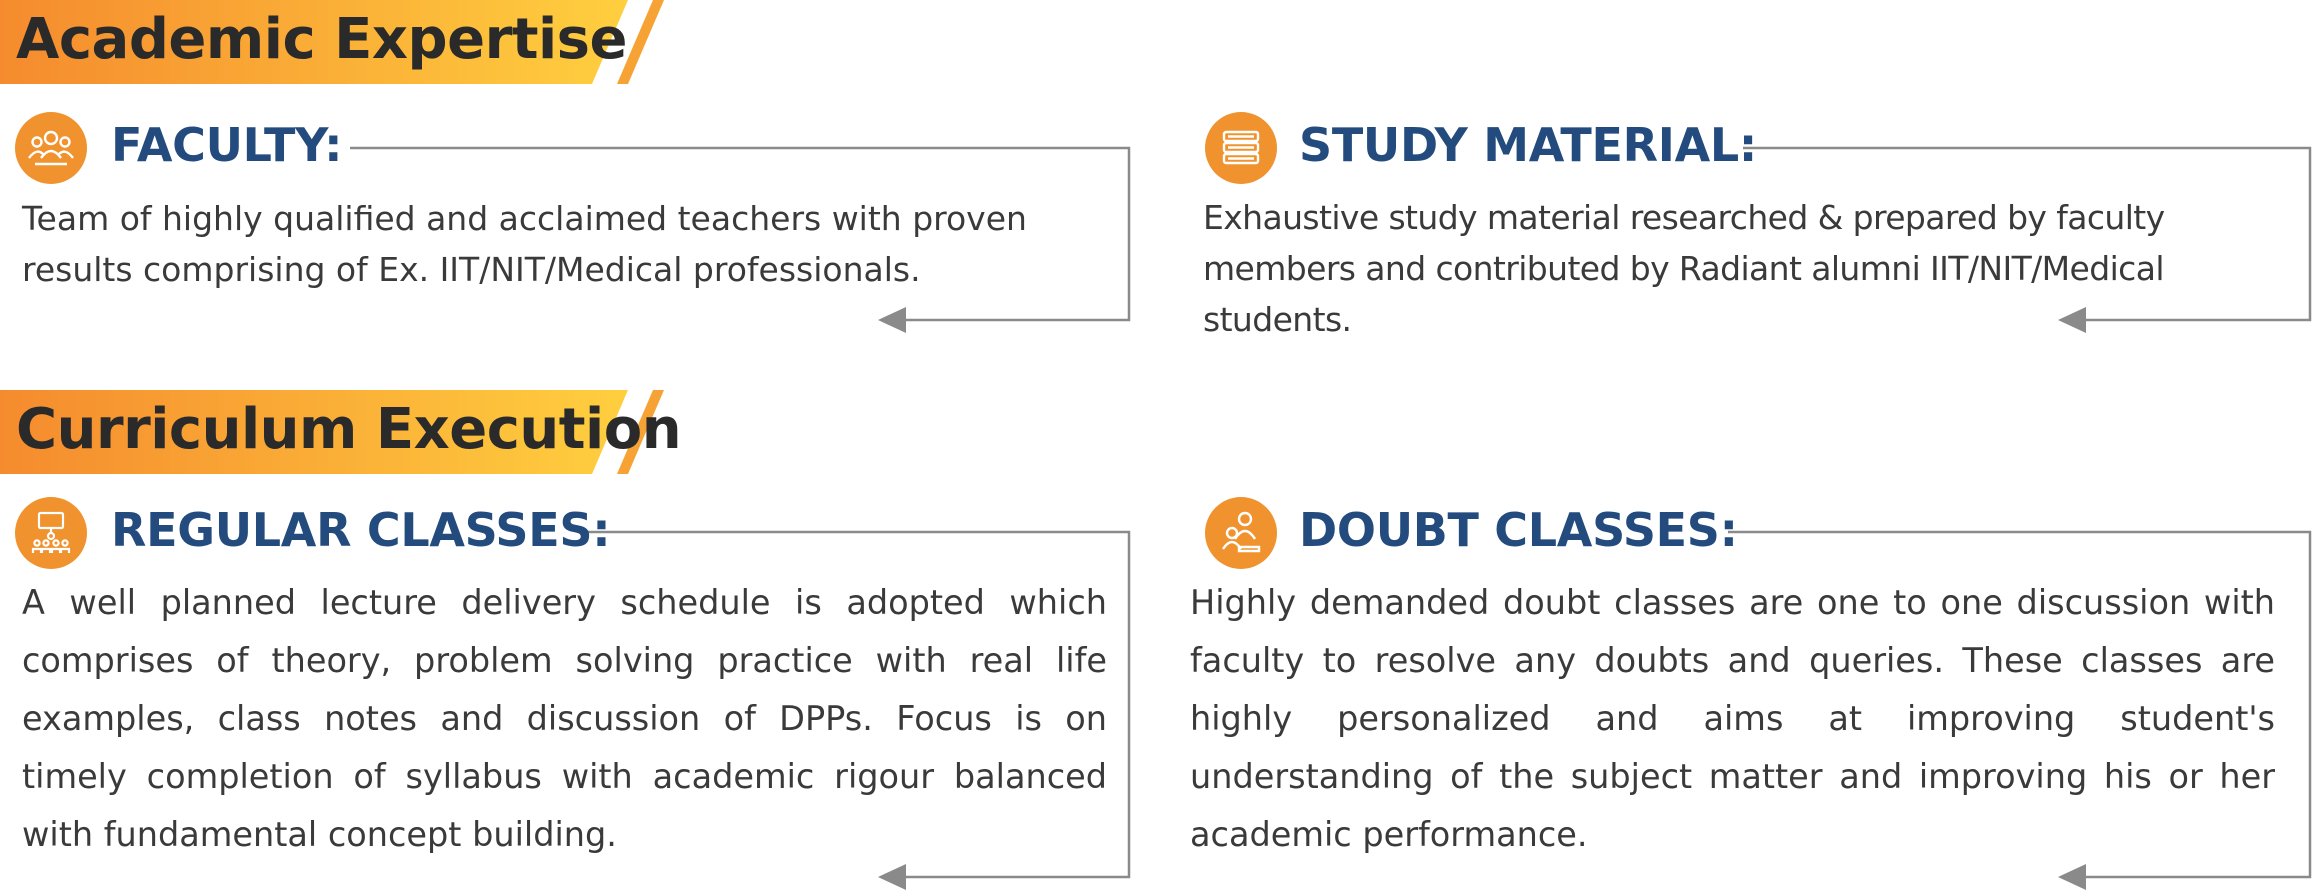 This screenshot has height=890, width=2312. What do you see at coordinates (1528, 145) in the screenshot?
I see `card-heading-study-material: STUDY MATERIAL:` at bounding box center [1528, 145].